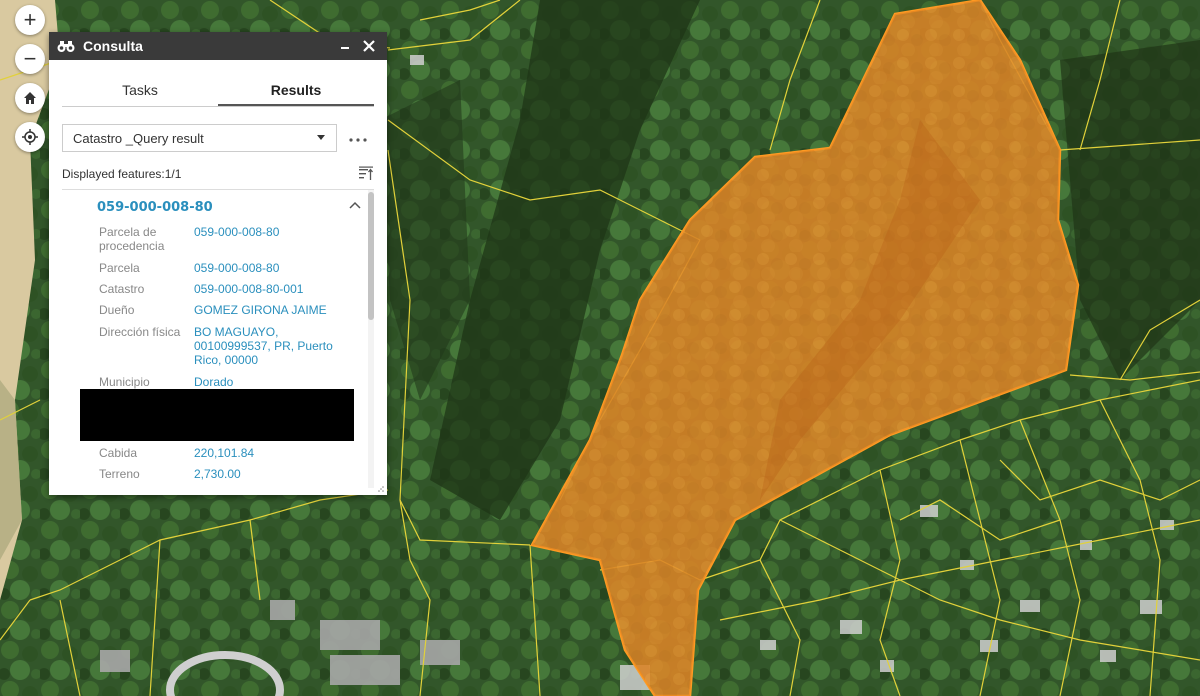  I want to click on minimize-button, so click(345, 46).